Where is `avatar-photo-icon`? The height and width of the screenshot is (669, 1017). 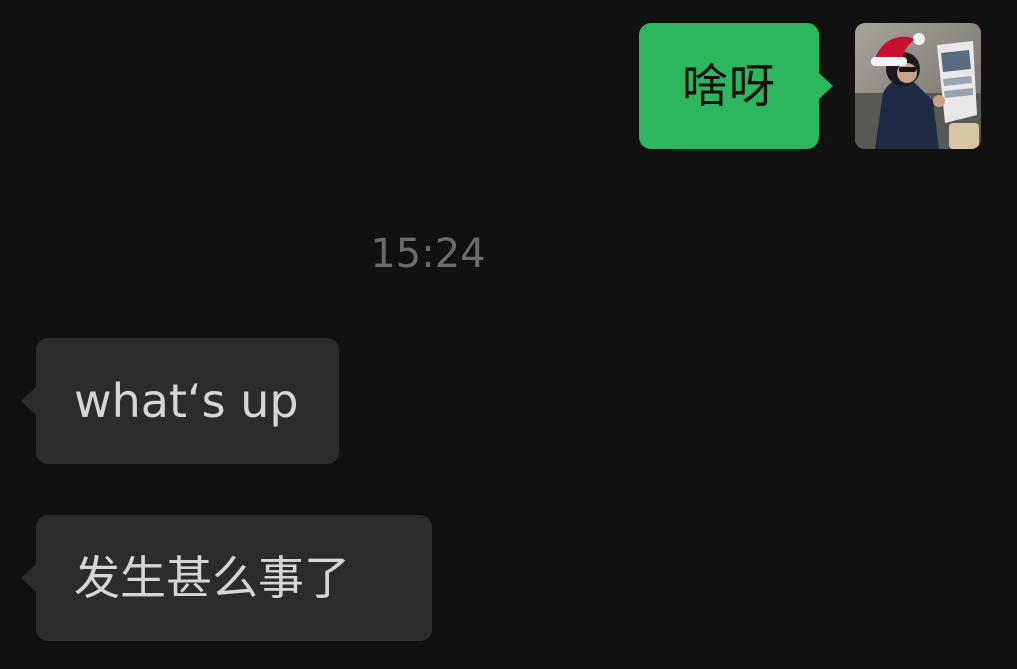 avatar-photo-icon is located at coordinates (918, 86).